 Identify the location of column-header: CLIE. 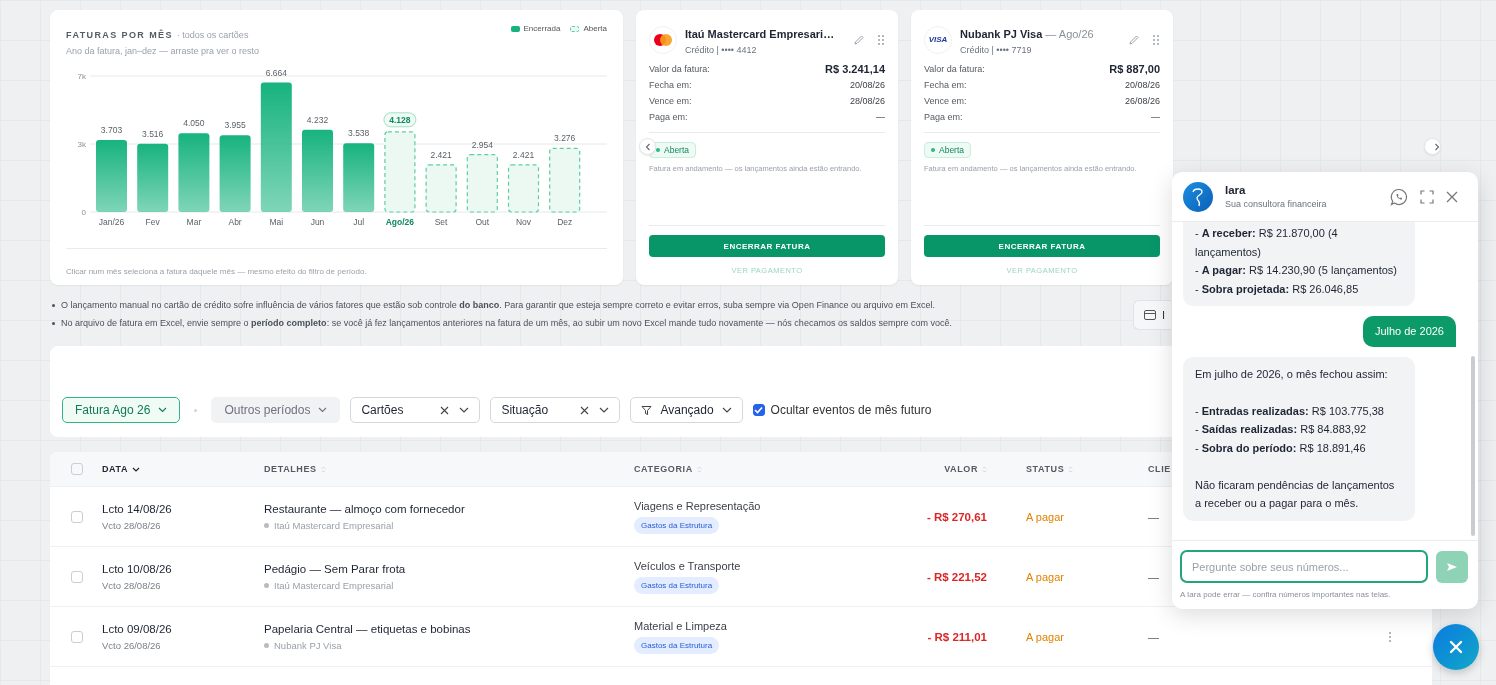
(1159, 469).